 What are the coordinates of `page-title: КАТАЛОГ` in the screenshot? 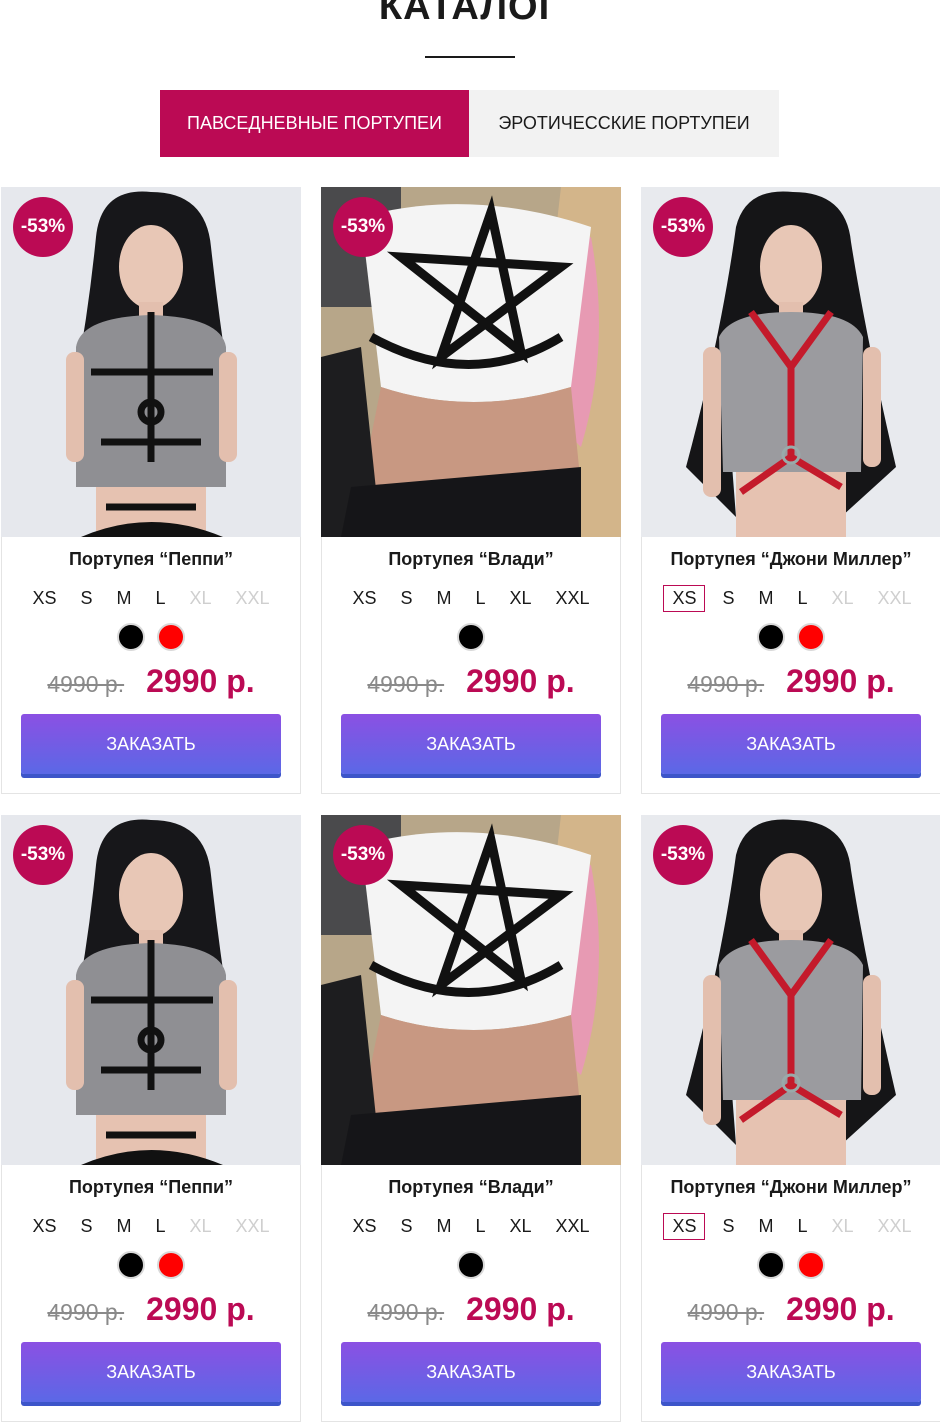 It's located at (470, 14).